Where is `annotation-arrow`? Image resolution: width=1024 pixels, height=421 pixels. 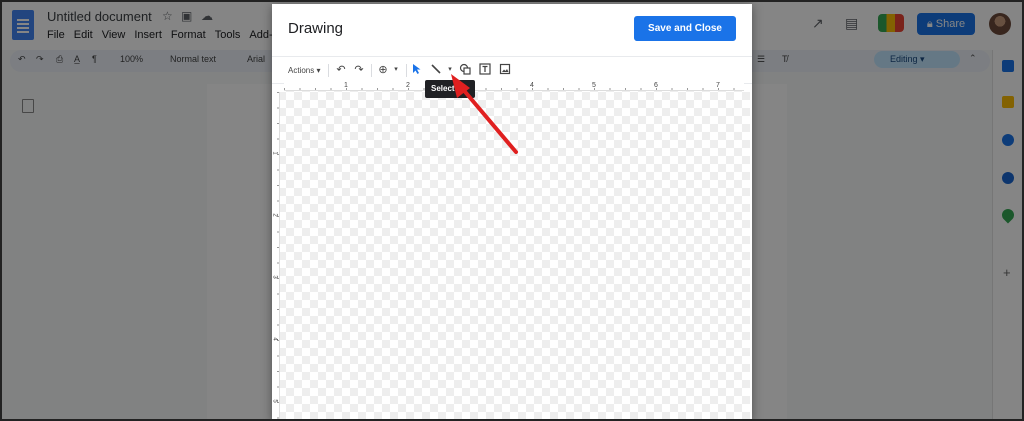 annotation-arrow is located at coordinates (484, 114).